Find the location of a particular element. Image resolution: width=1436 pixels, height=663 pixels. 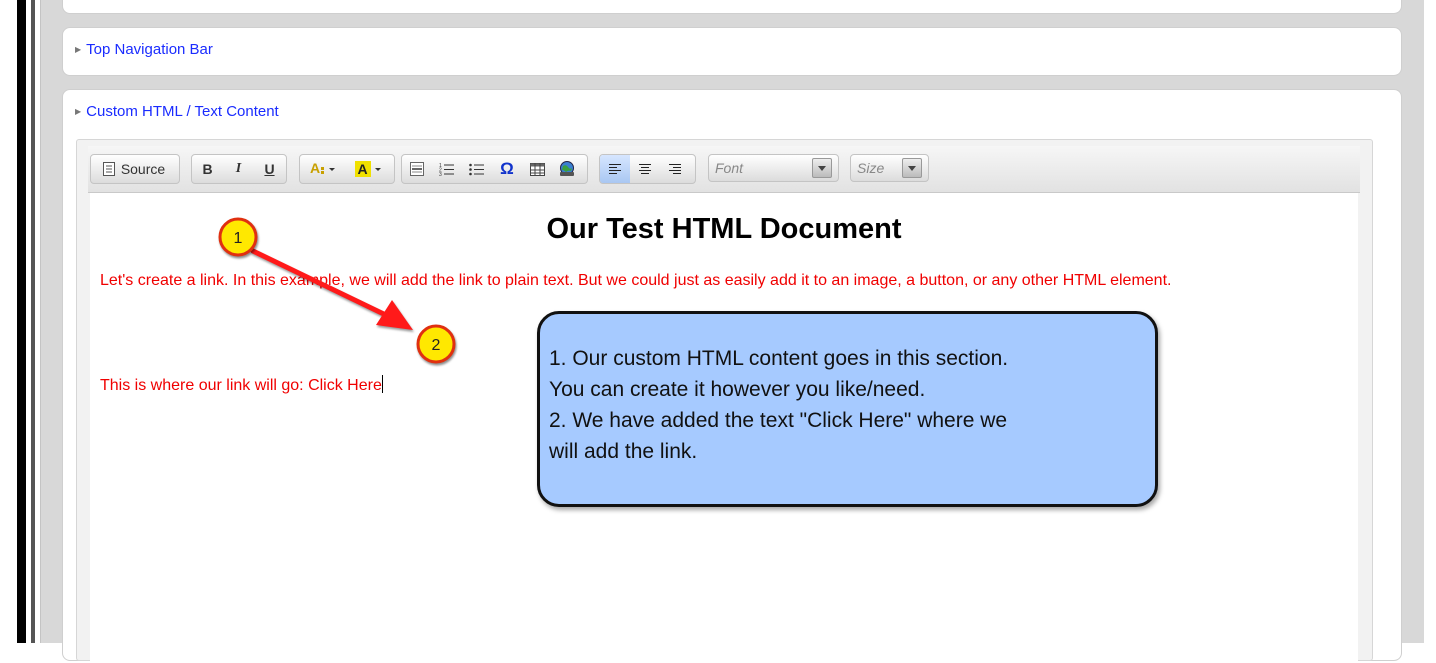

color-group: A A is located at coordinates (347, 169).